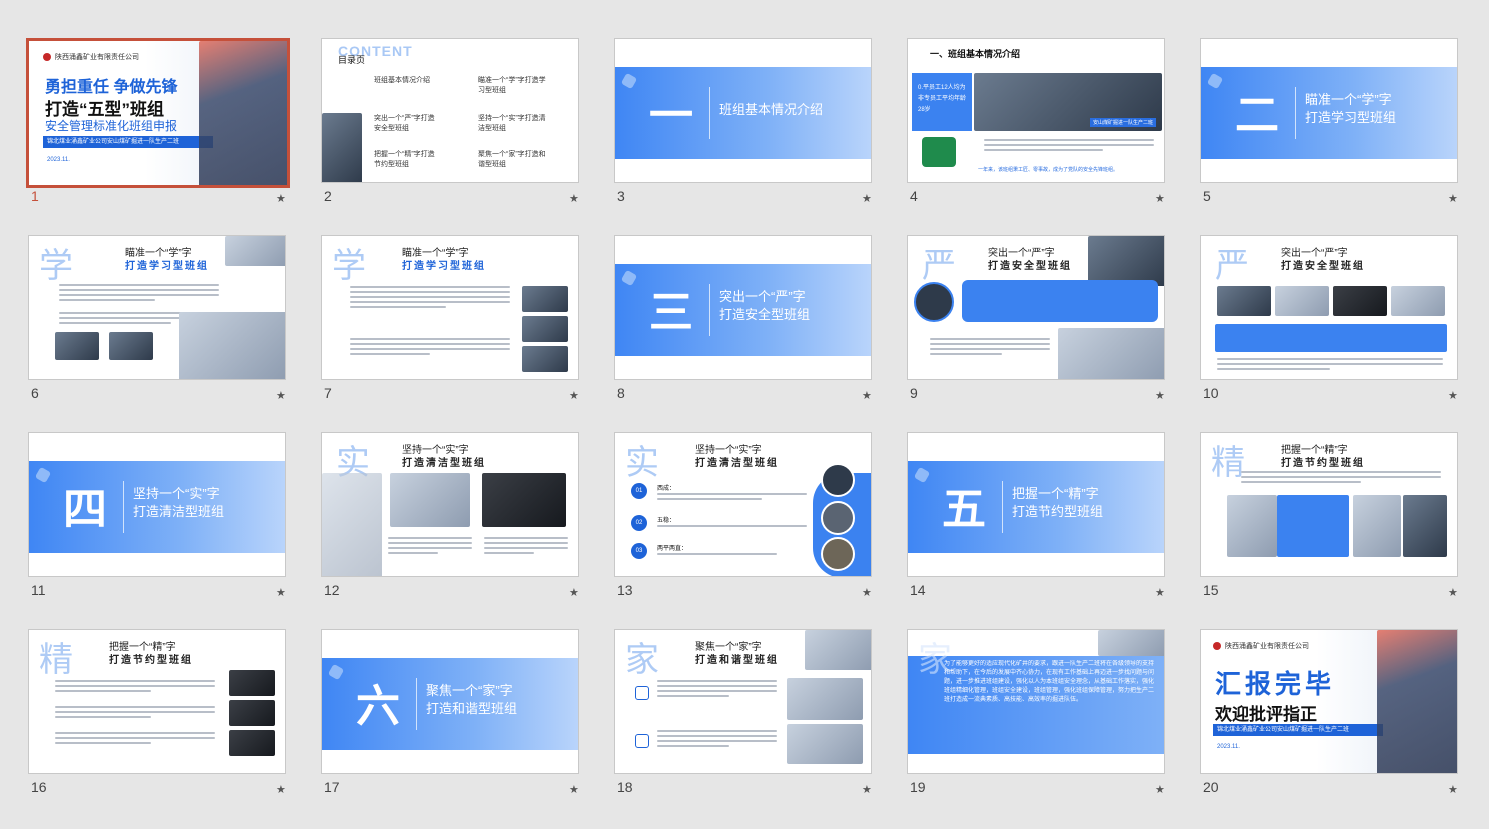 The height and width of the screenshot is (829, 1489). Describe the element at coordinates (111, 87) in the screenshot. I see `cover-line1: 勇担重任 争做先锋` at that location.